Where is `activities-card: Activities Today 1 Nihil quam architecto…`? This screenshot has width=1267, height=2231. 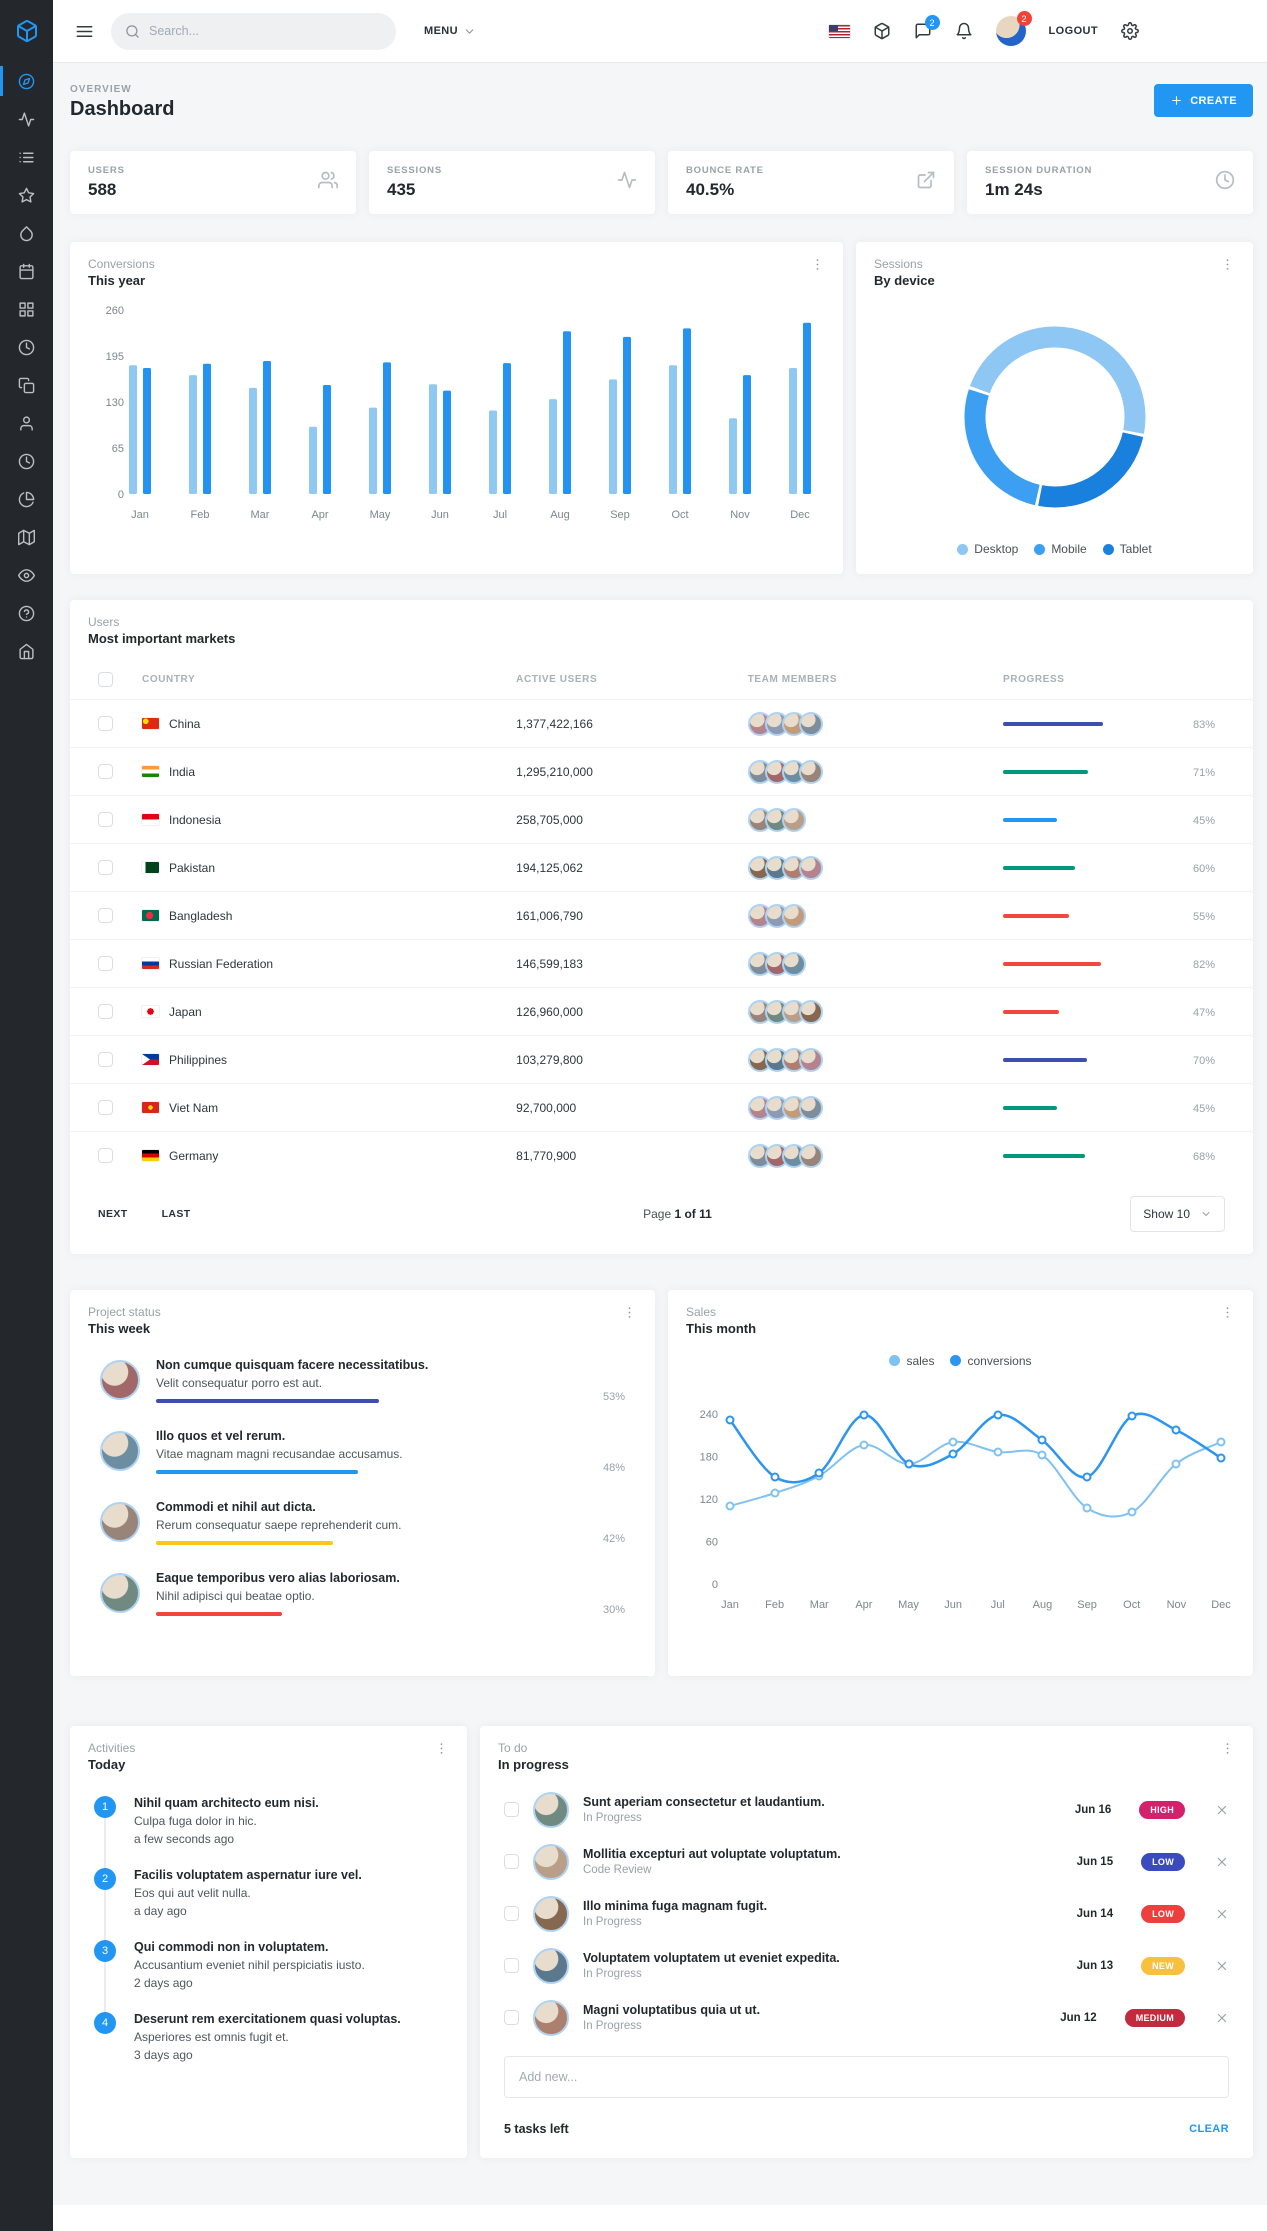 activities-card: Activities Today 1 Nihil quam architecto… is located at coordinates (268, 1941).